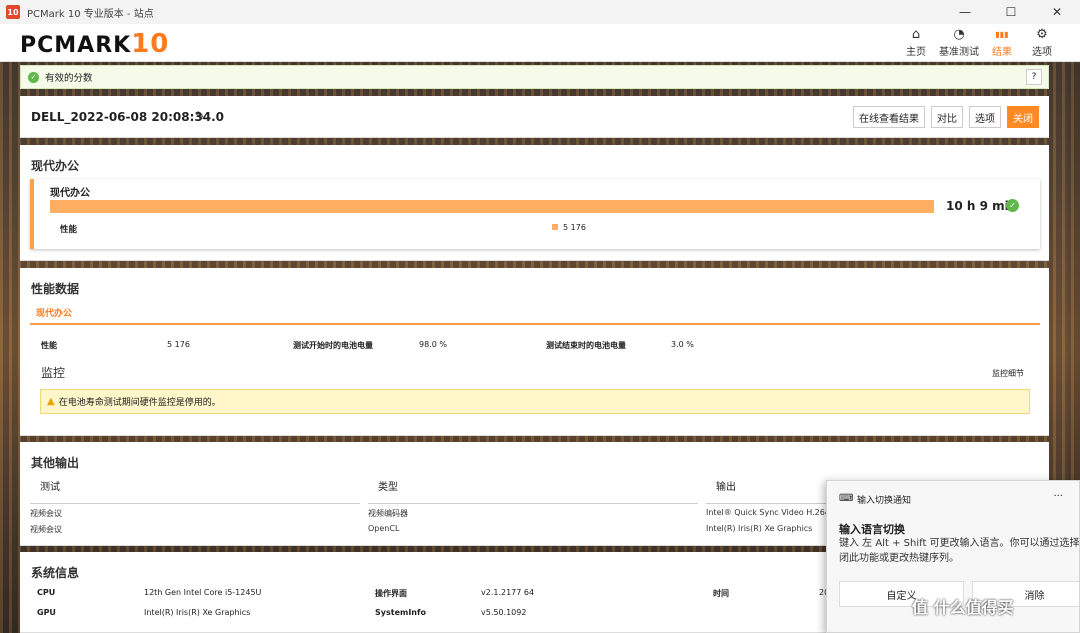 Image resolution: width=1080 pixels, height=633 pixels. Describe the element at coordinates (55, 463) in the screenshot. I see `section-title: 其他输出` at that location.